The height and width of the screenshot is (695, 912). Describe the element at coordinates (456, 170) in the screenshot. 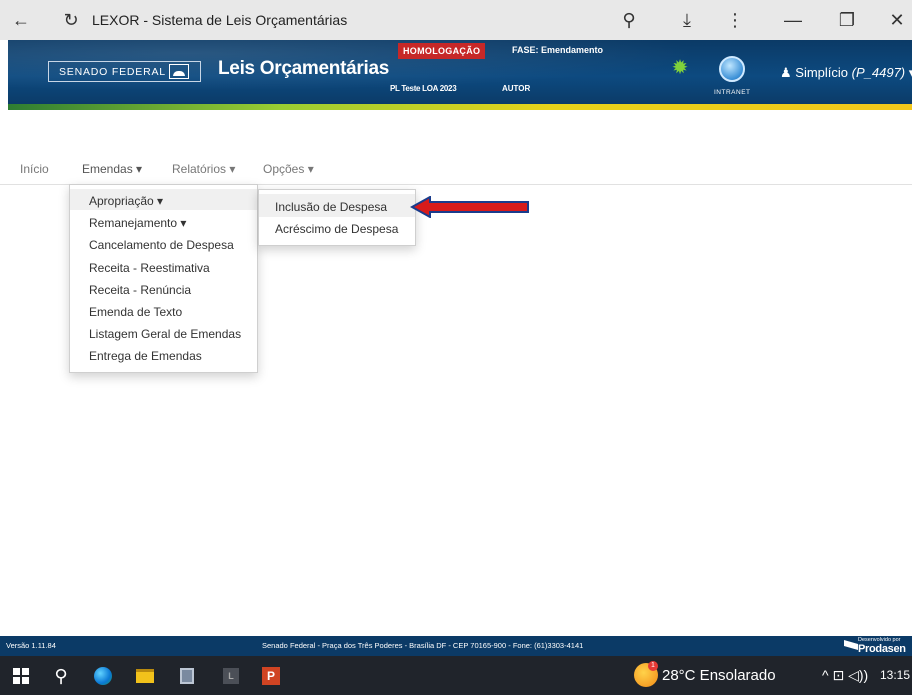

I see `main-nav: Início Emendas ▾ Relatórios ▾ Opções ▾` at that location.